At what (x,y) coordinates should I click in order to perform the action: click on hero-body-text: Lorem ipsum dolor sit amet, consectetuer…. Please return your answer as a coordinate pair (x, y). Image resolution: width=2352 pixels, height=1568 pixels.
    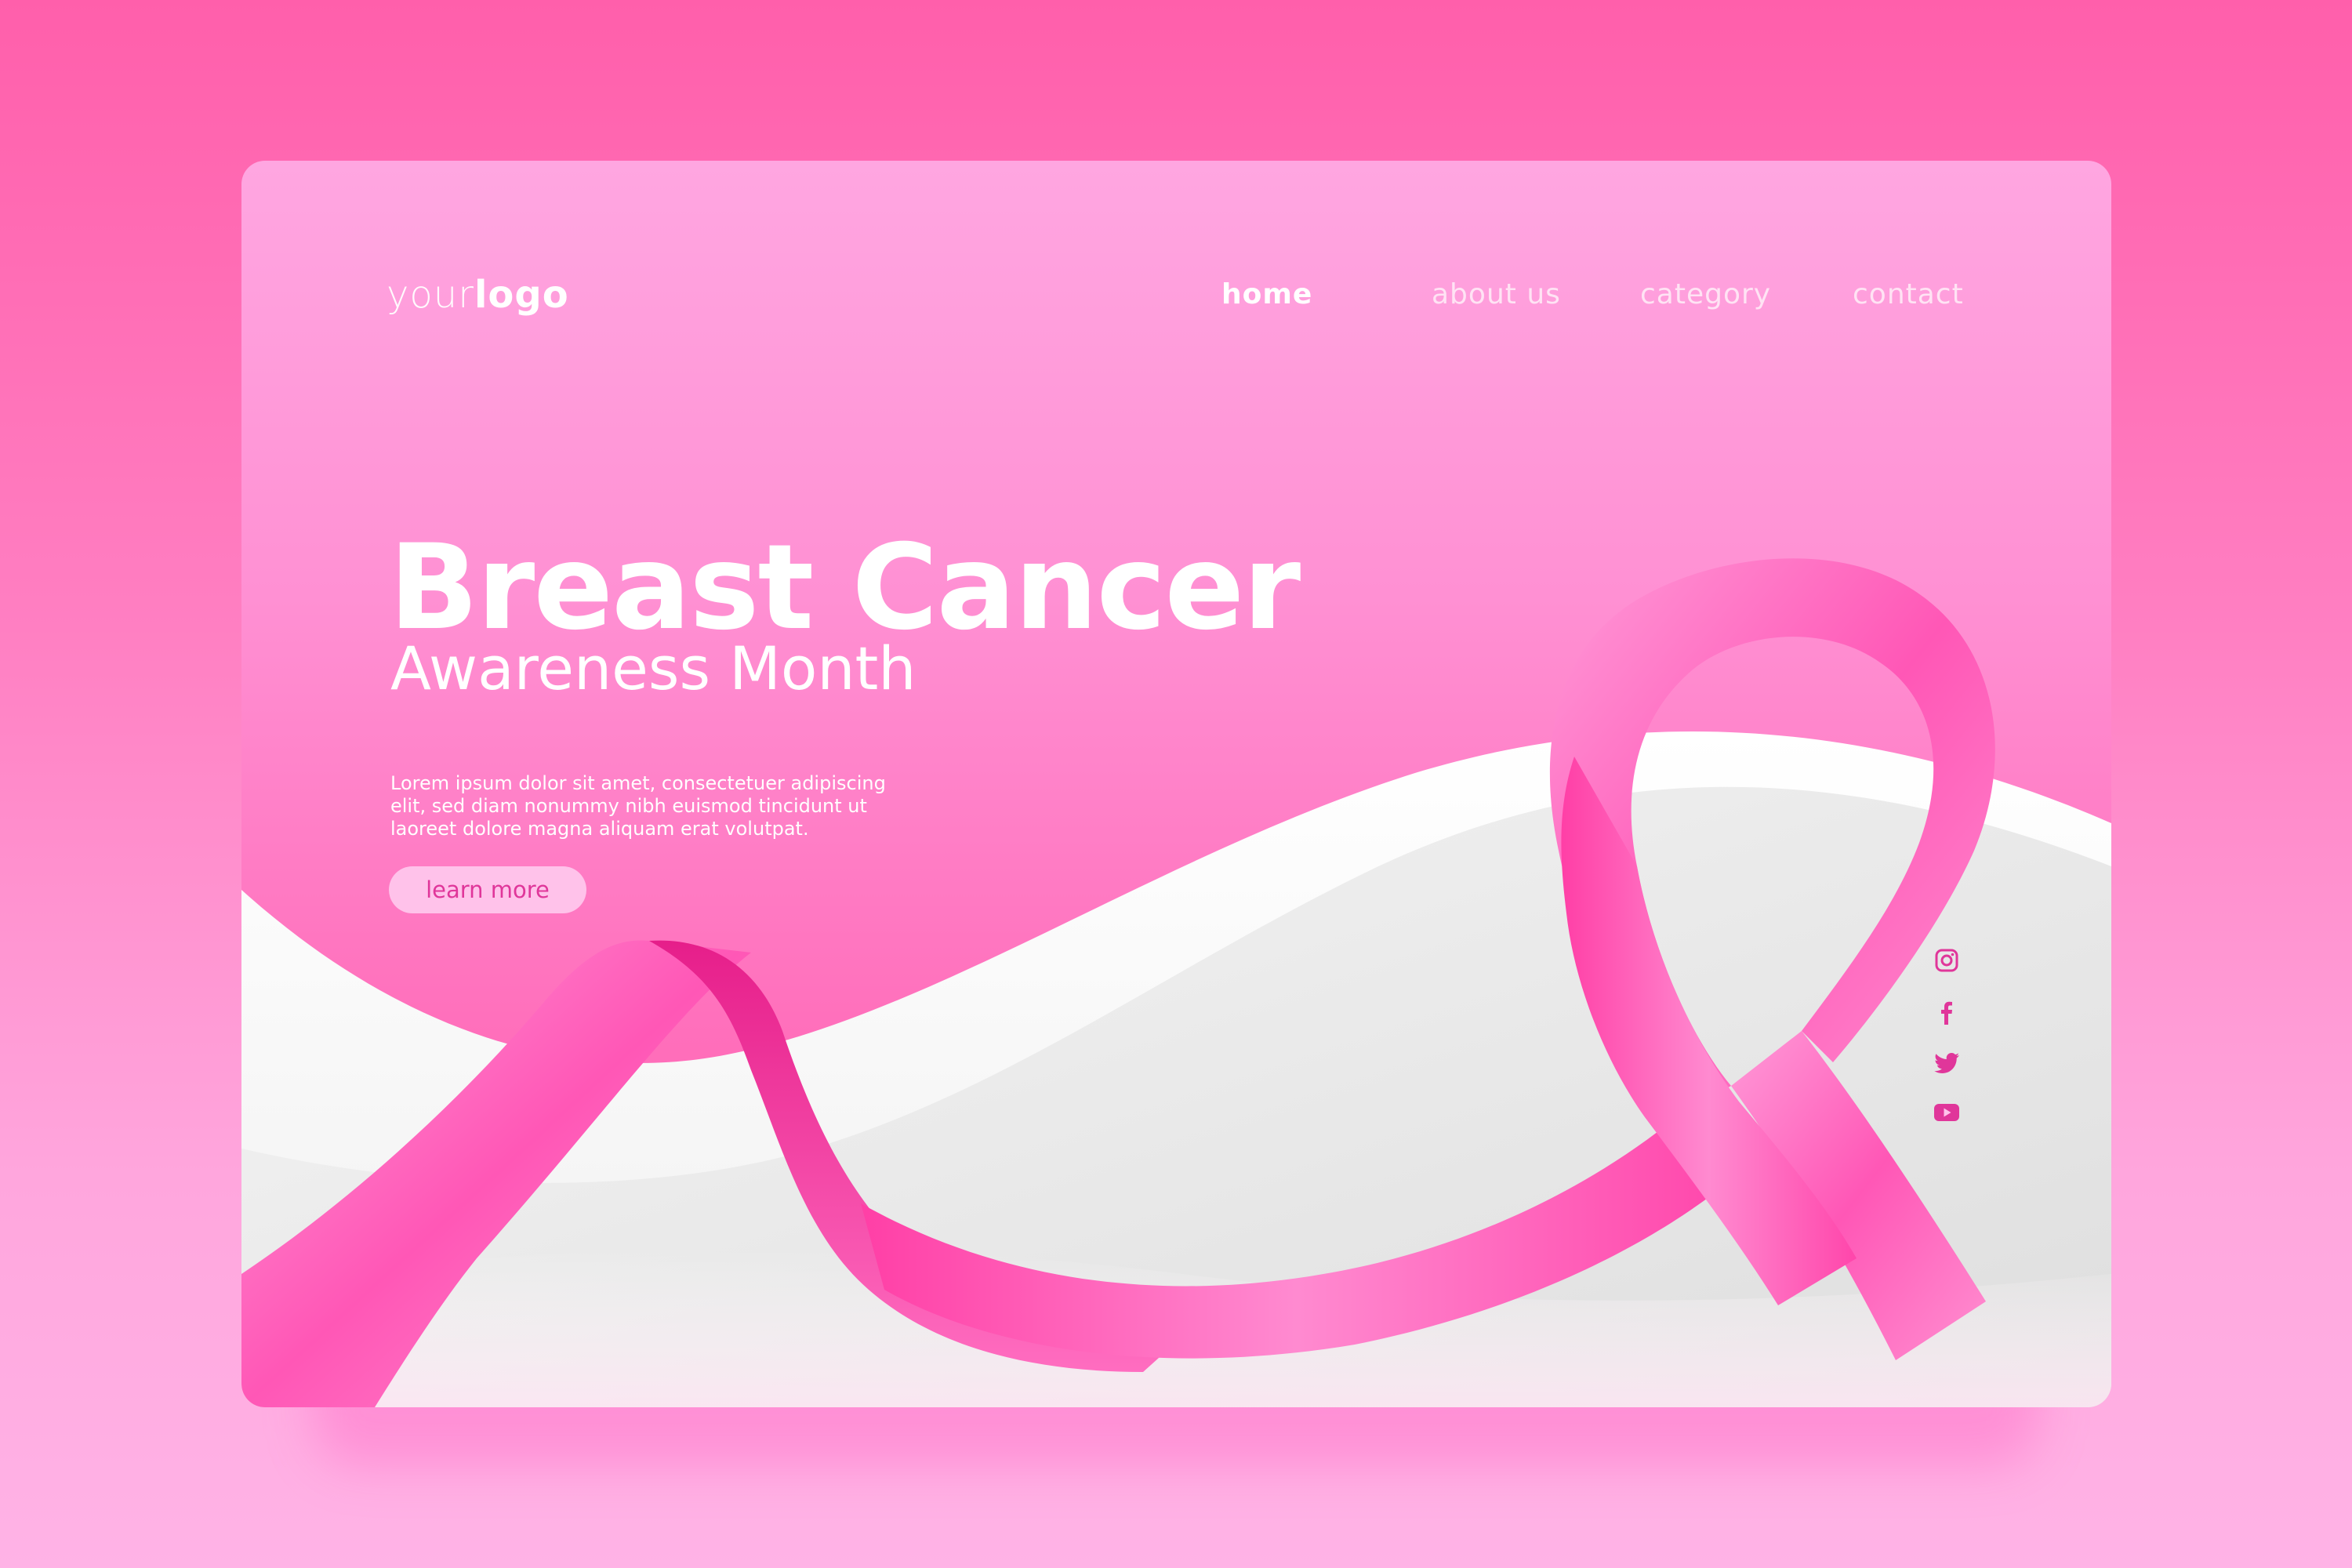
    Looking at the image, I should click on (638, 806).